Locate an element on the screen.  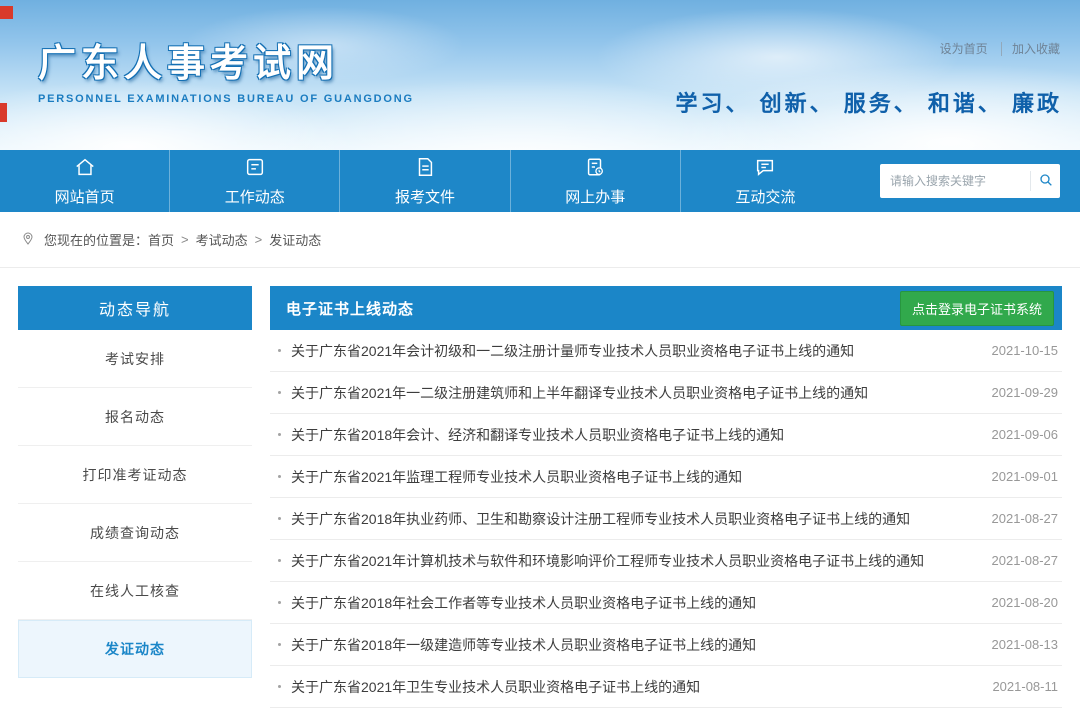
nav-item-label: 工作动态 is located at coordinates (254, 197).